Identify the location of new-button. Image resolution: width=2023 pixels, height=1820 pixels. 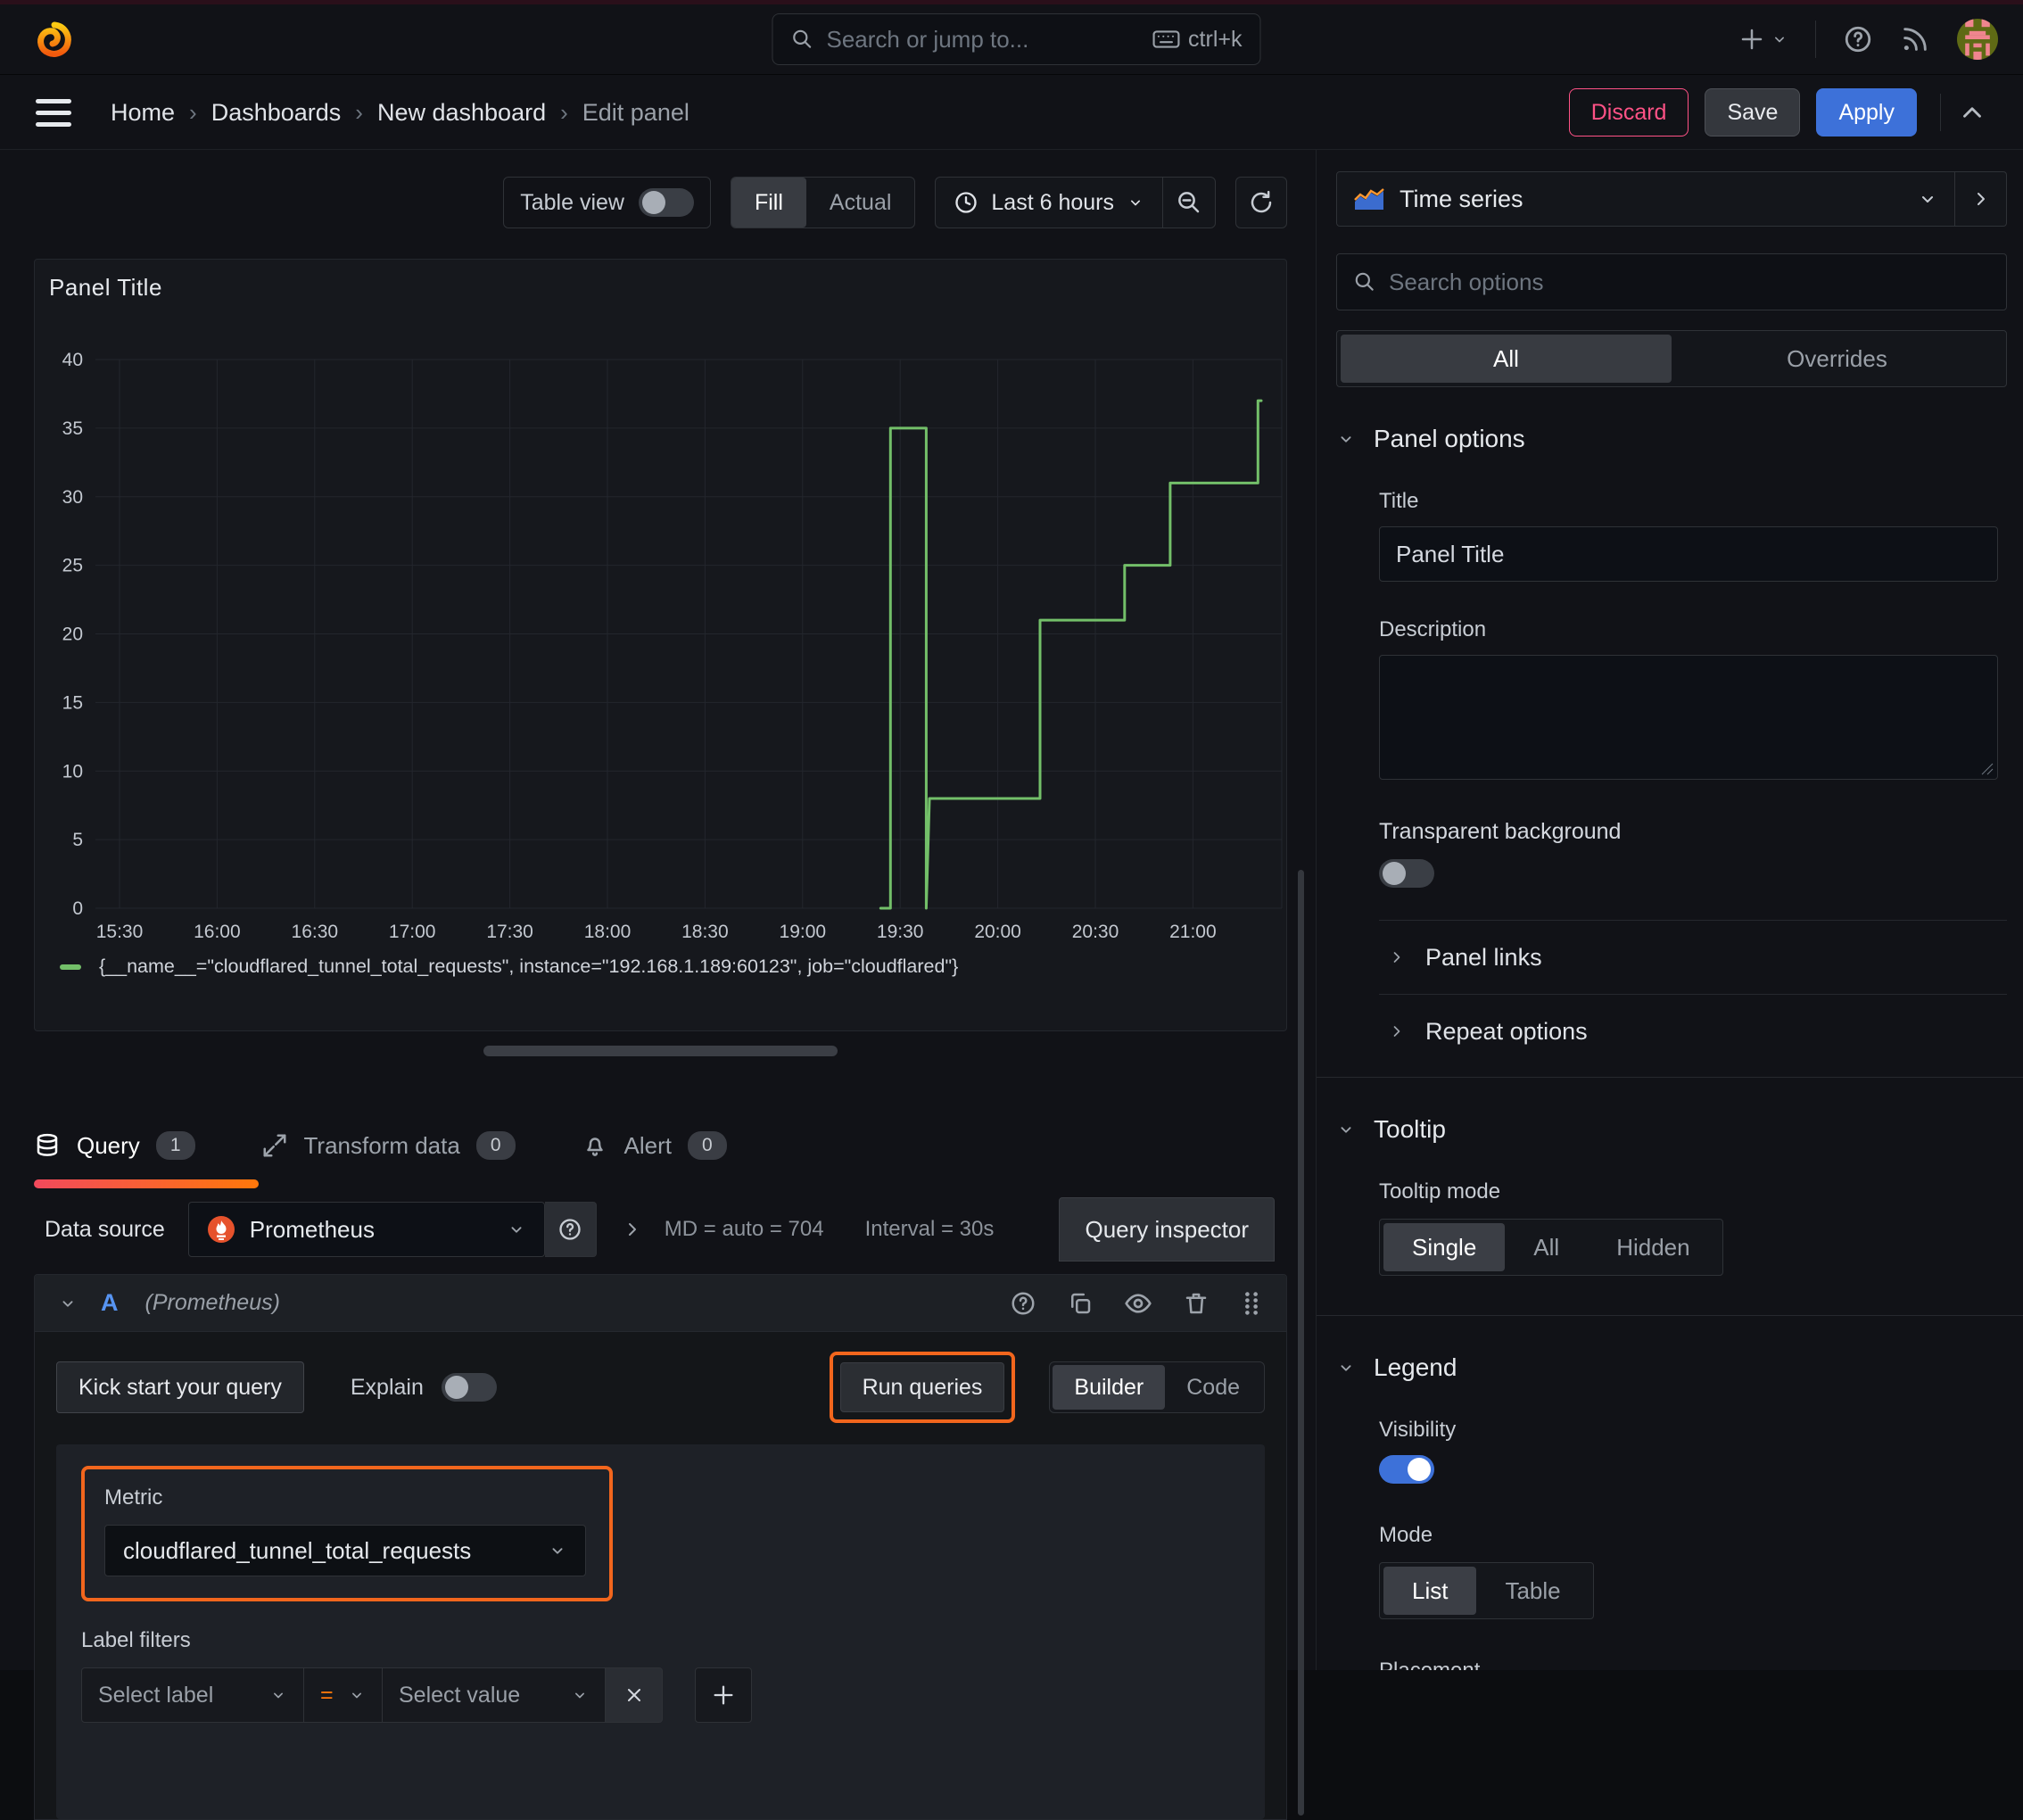
(1763, 40).